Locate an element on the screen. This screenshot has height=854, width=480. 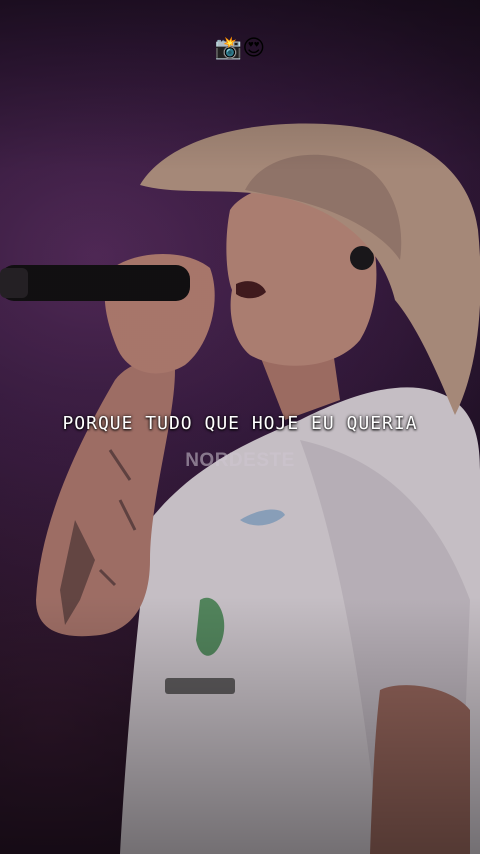
microphone-body is located at coordinates (95, 283).